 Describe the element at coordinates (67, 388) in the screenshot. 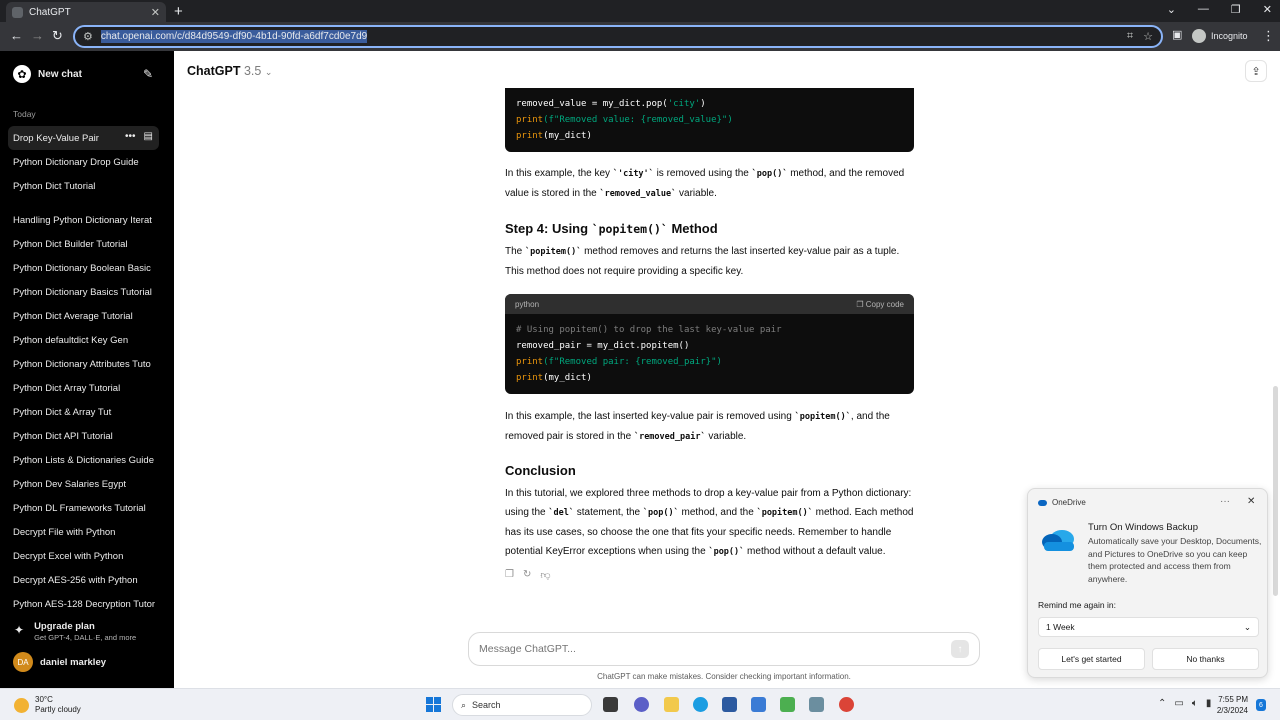

I see `history-item-label: Python Dict Array Tutorial` at that location.